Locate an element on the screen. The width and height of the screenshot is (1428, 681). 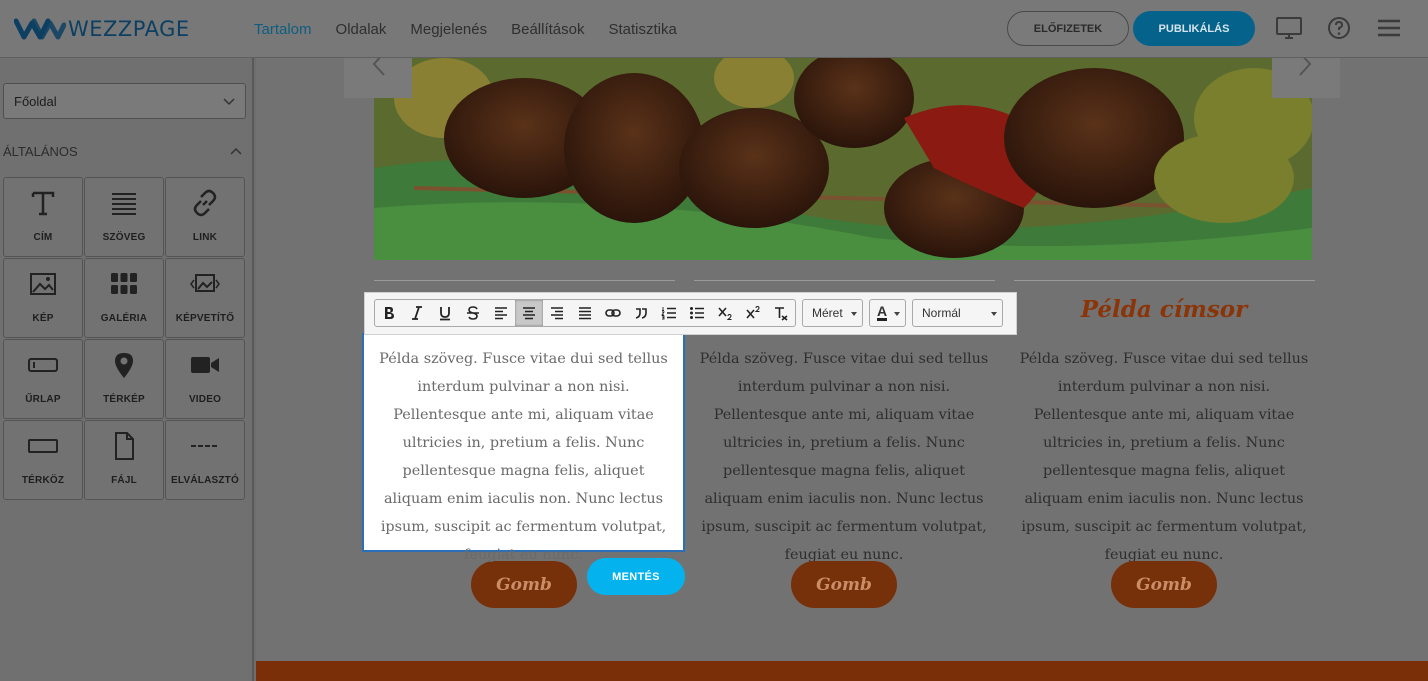
nav-beallitasok: Beállítások is located at coordinates (547, 29).